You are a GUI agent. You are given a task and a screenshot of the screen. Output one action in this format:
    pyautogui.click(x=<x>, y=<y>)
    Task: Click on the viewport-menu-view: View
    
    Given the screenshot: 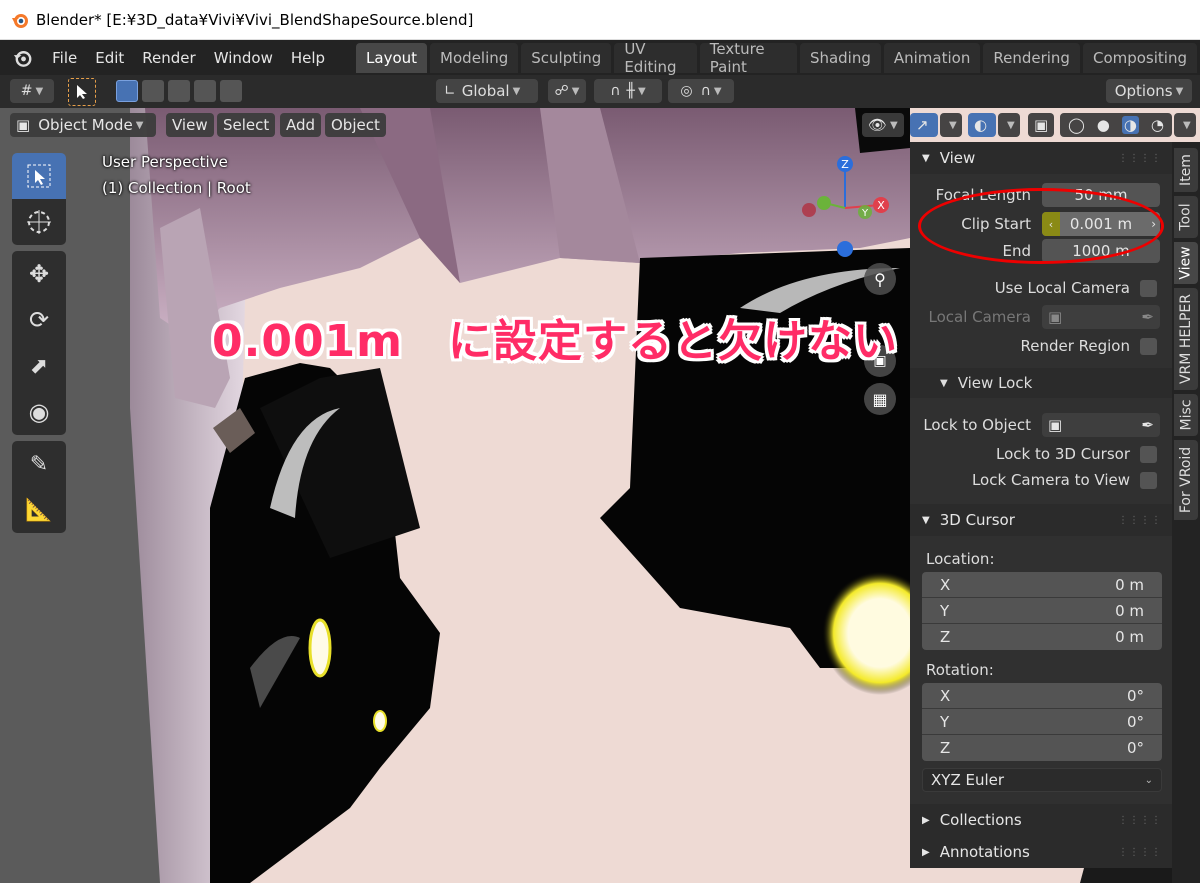 What is the action you would take?
    pyautogui.click(x=190, y=125)
    